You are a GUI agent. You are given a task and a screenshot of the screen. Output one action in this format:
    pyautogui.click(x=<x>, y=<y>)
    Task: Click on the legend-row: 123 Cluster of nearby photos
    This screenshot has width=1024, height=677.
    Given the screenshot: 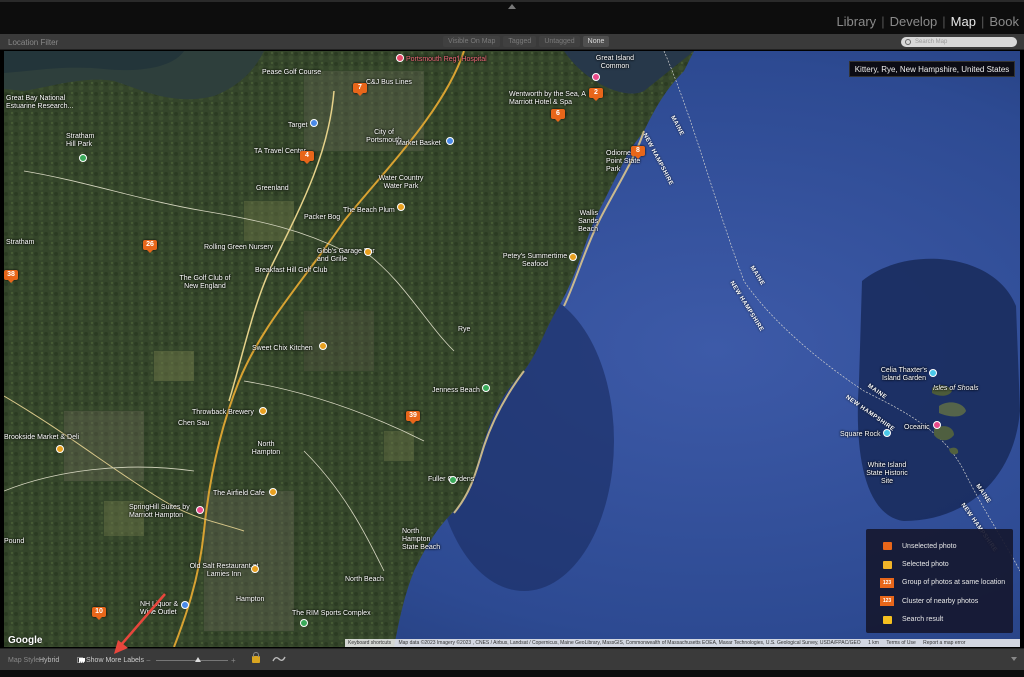 What is the action you would take?
    pyautogui.click(x=946, y=601)
    